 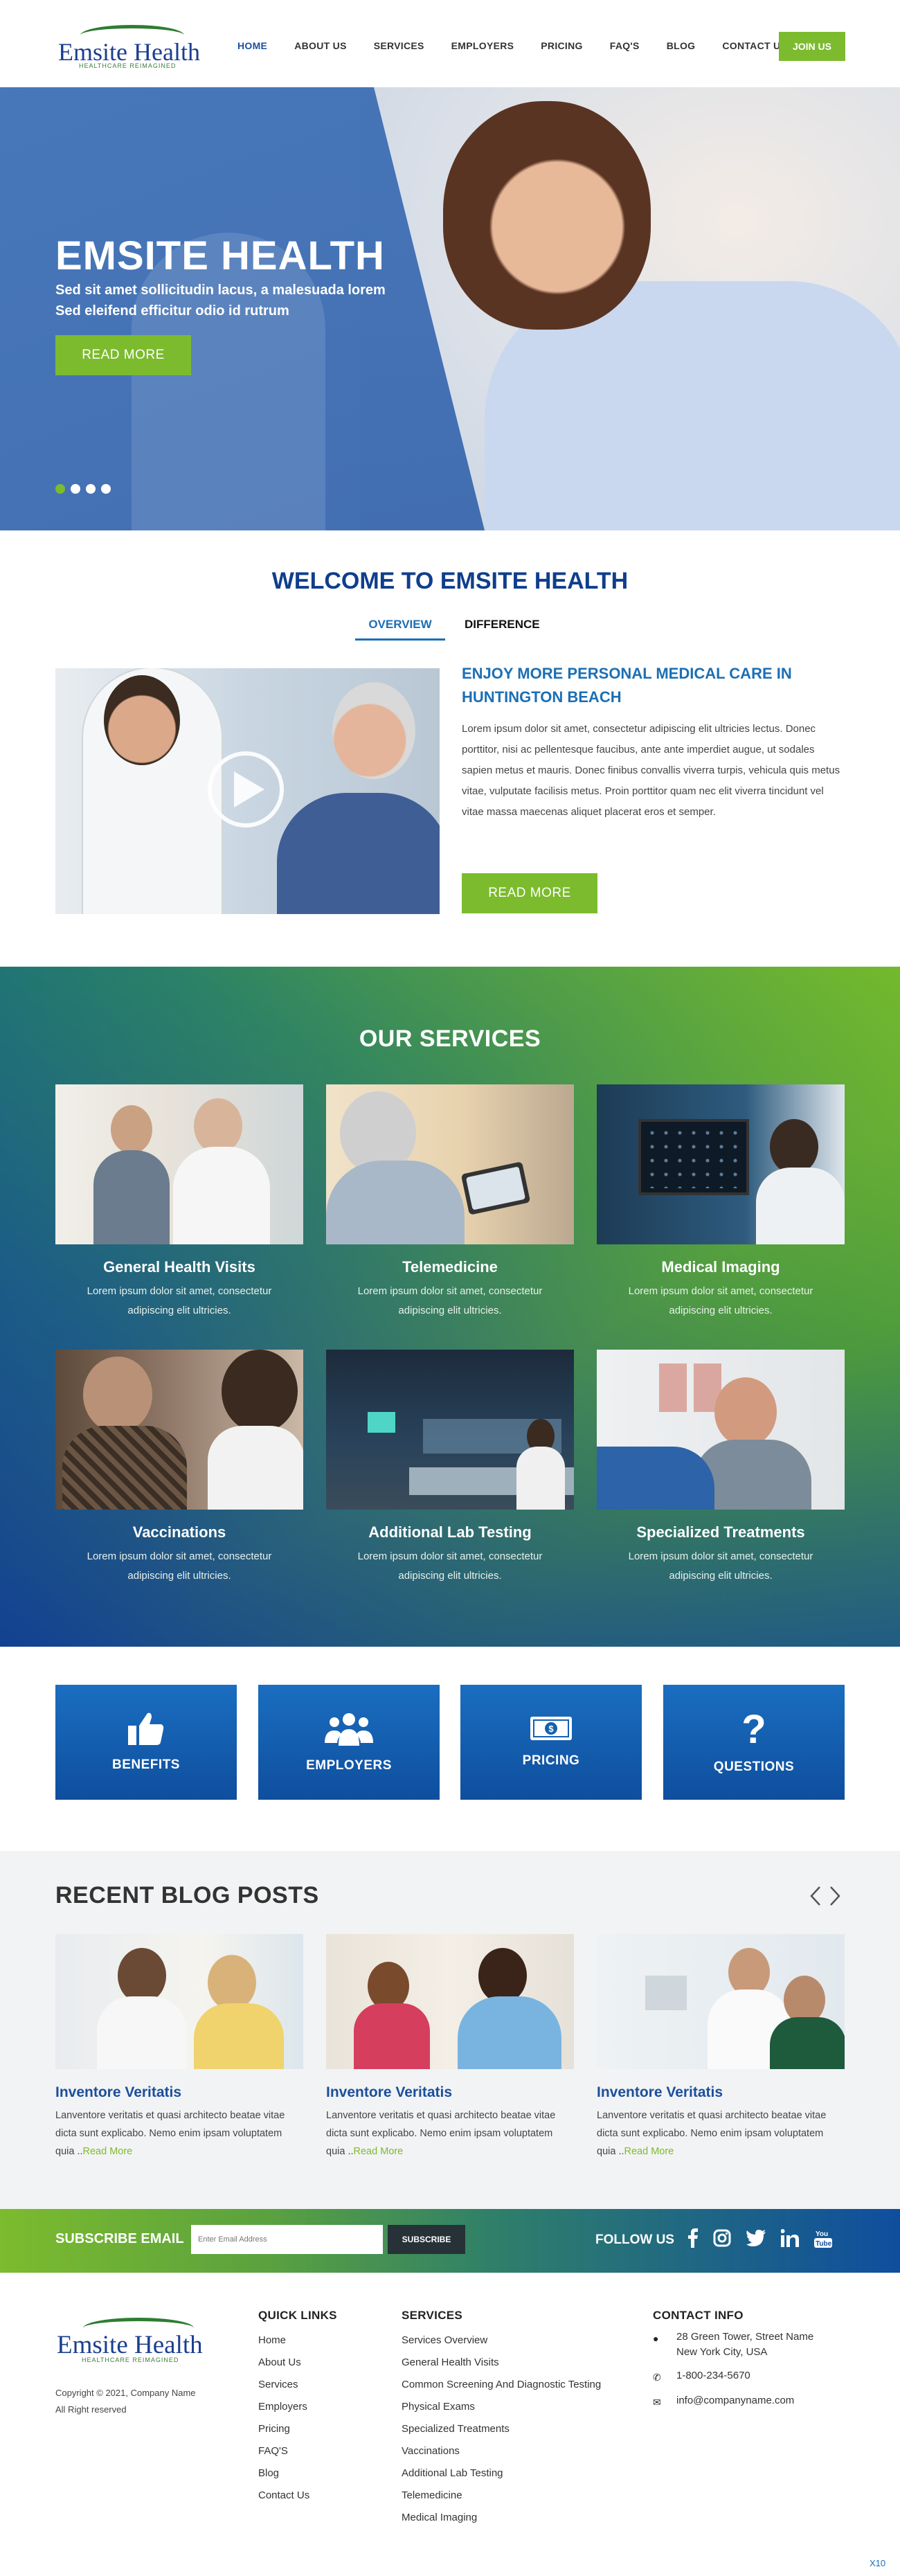 I want to click on phone-icon: ✆, so click(x=657, y=2377).